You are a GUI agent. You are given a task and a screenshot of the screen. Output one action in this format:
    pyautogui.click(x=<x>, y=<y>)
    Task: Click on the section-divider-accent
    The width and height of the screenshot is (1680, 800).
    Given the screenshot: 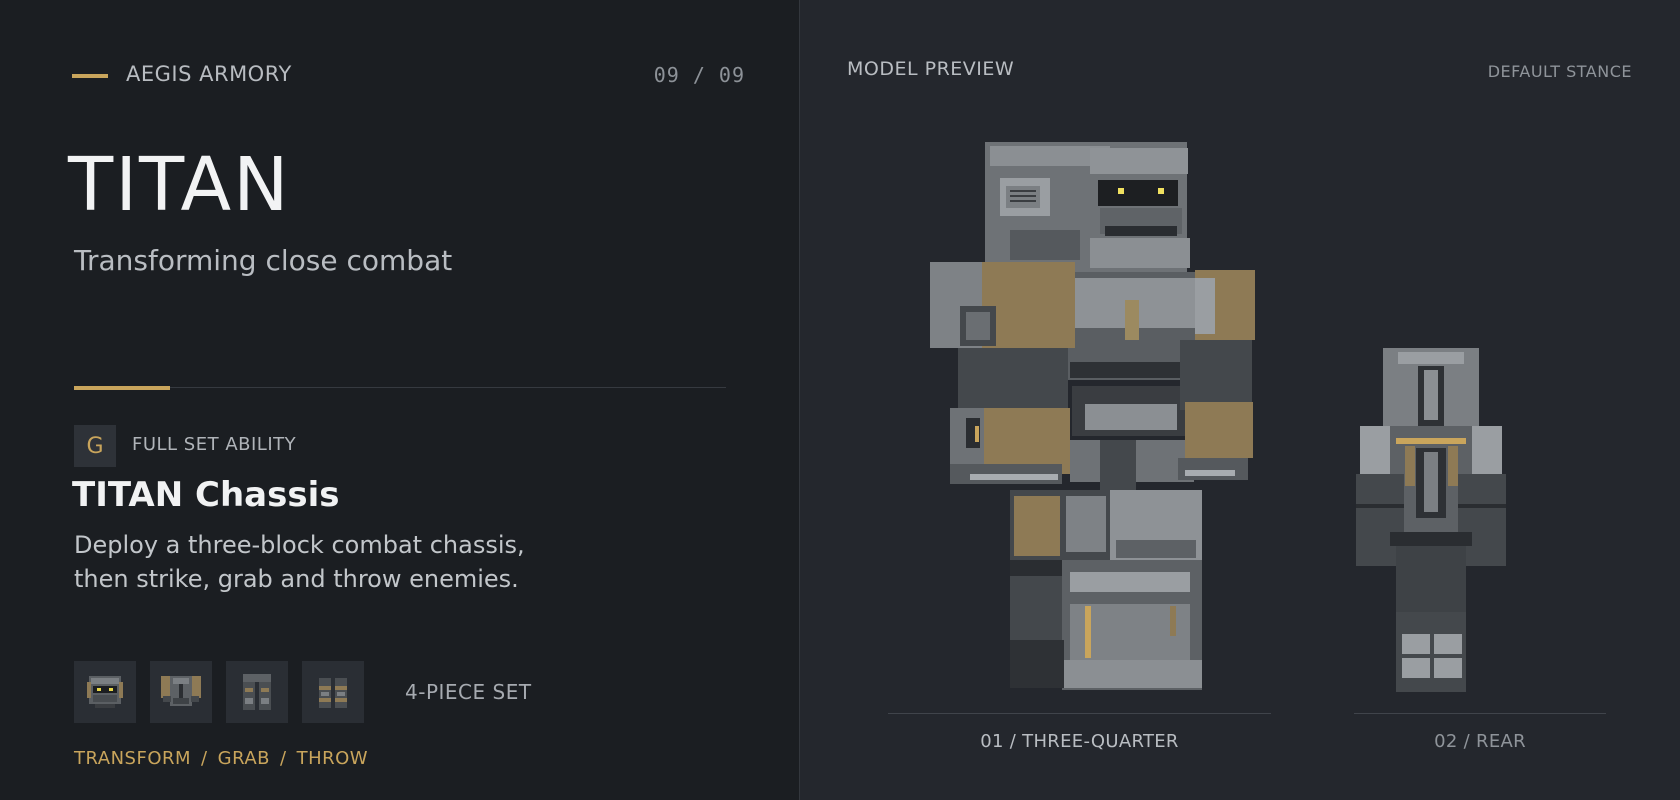 What is the action you would take?
    pyautogui.click(x=122, y=388)
    